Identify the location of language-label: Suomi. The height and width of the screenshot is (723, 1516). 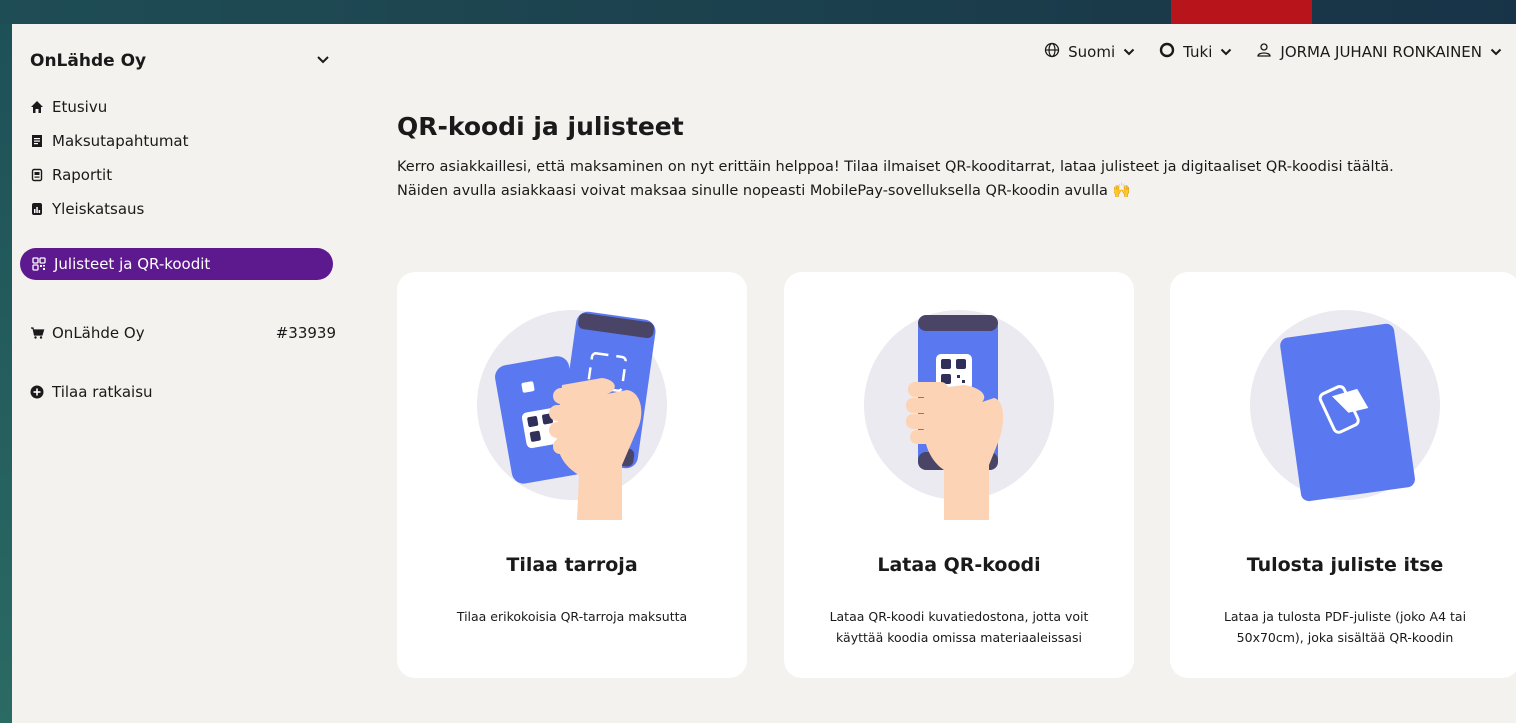
(1092, 52).